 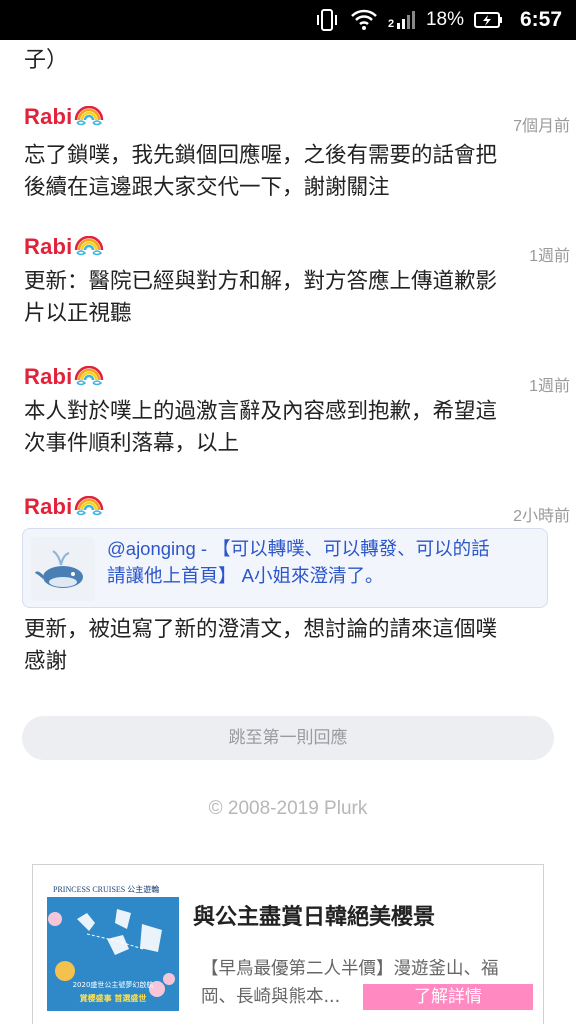 What do you see at coordinates (298, 548) in the screenshot?
I see `quote-text-line: @ajonging - 【可以轉噗、可以轉發、可以的話` at bounding box center [298, 548].